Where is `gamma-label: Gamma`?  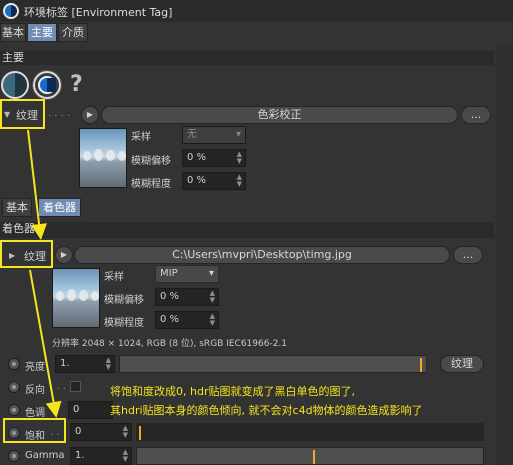 gamma-label: Gamma is located at coordinates (45, 455).